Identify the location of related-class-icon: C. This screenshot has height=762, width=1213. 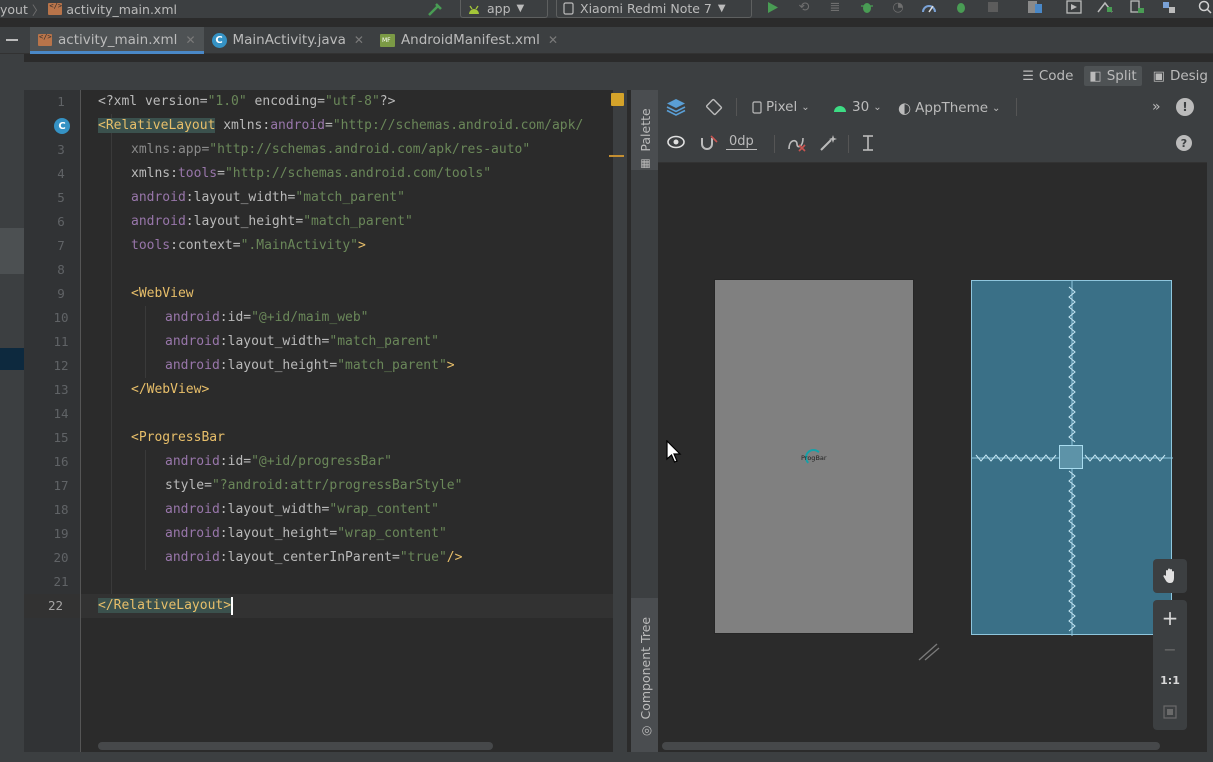
(62, 126).